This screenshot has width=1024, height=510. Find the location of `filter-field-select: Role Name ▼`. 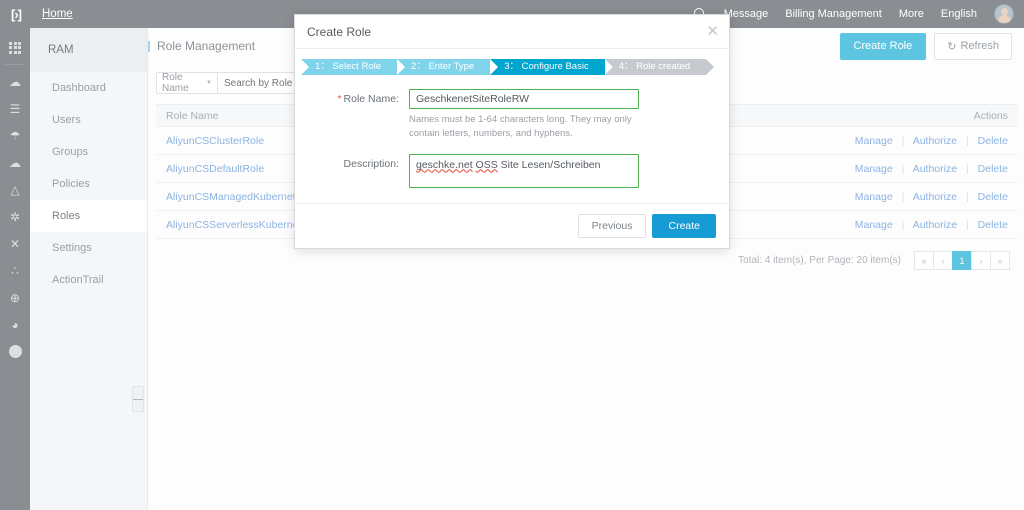

filter-field-select: Role Name ▼ is located at coordinates (187, 83).